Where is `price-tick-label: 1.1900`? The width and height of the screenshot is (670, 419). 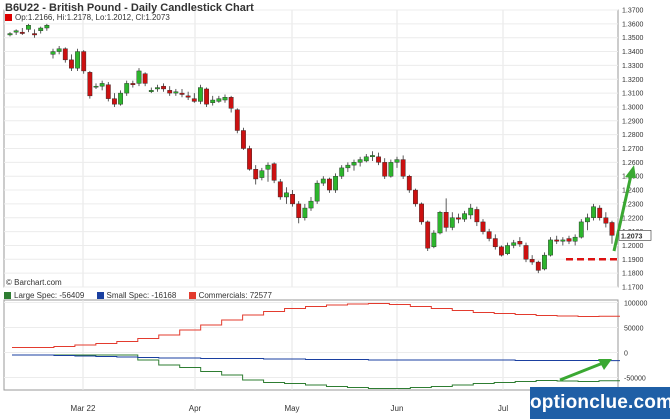 price-tick-label: 1.1900 is located at coordinates (633, 260).